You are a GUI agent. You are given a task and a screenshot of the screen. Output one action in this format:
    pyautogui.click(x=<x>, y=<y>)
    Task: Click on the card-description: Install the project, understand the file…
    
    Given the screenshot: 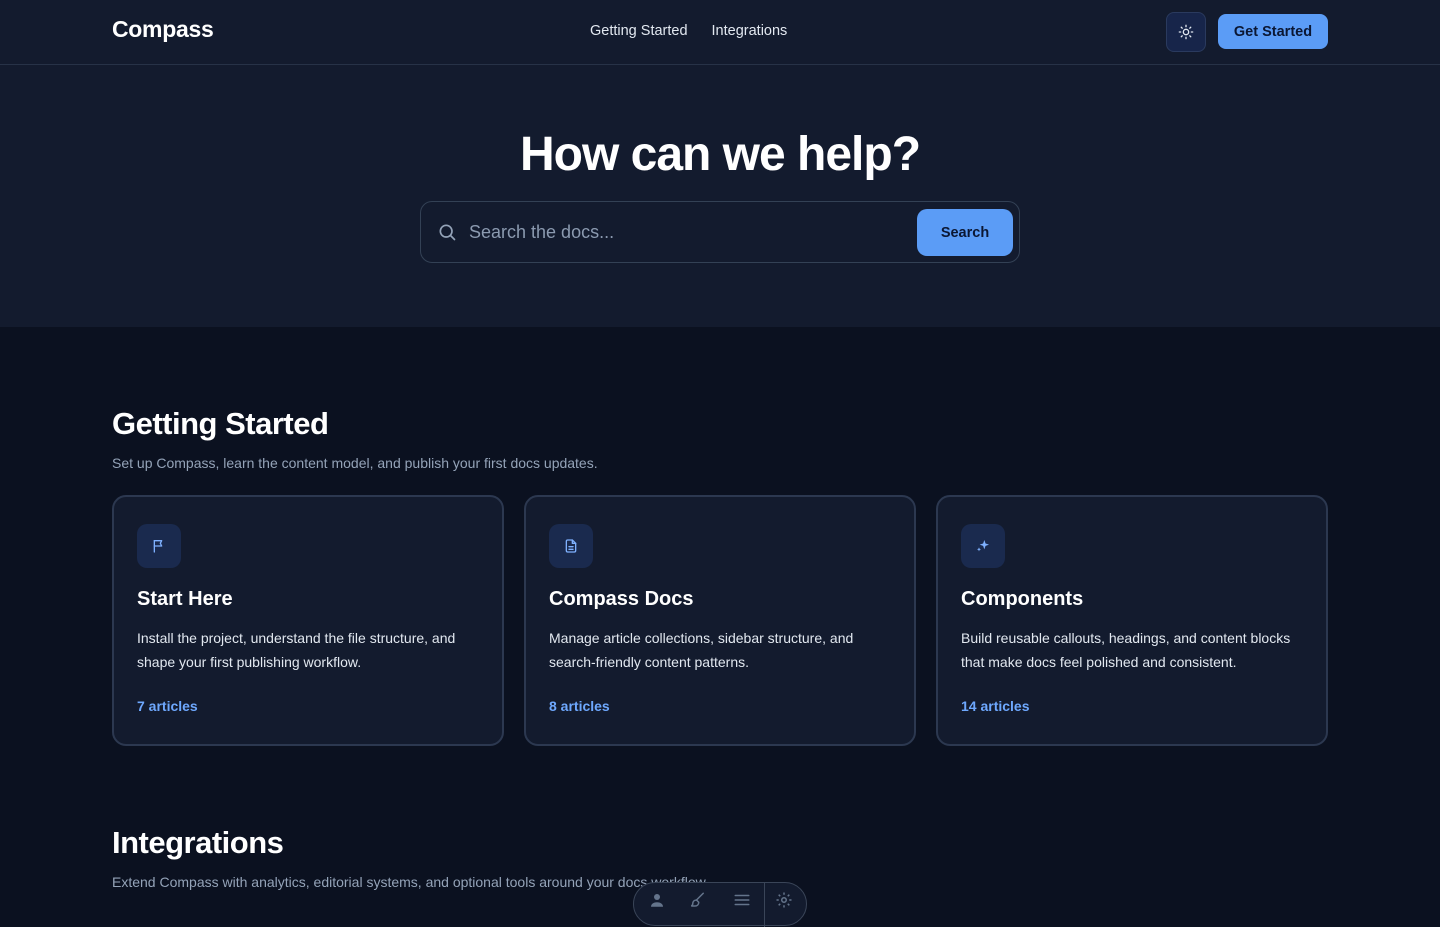 What is the action you would take?
    pyautogui.click(x=296, y=650)
    